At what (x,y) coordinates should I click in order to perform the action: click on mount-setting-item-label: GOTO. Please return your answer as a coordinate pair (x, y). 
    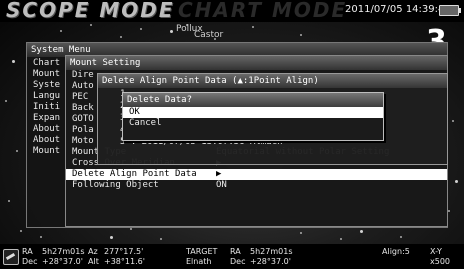
    Looking at the image, I should click on (83, 119).